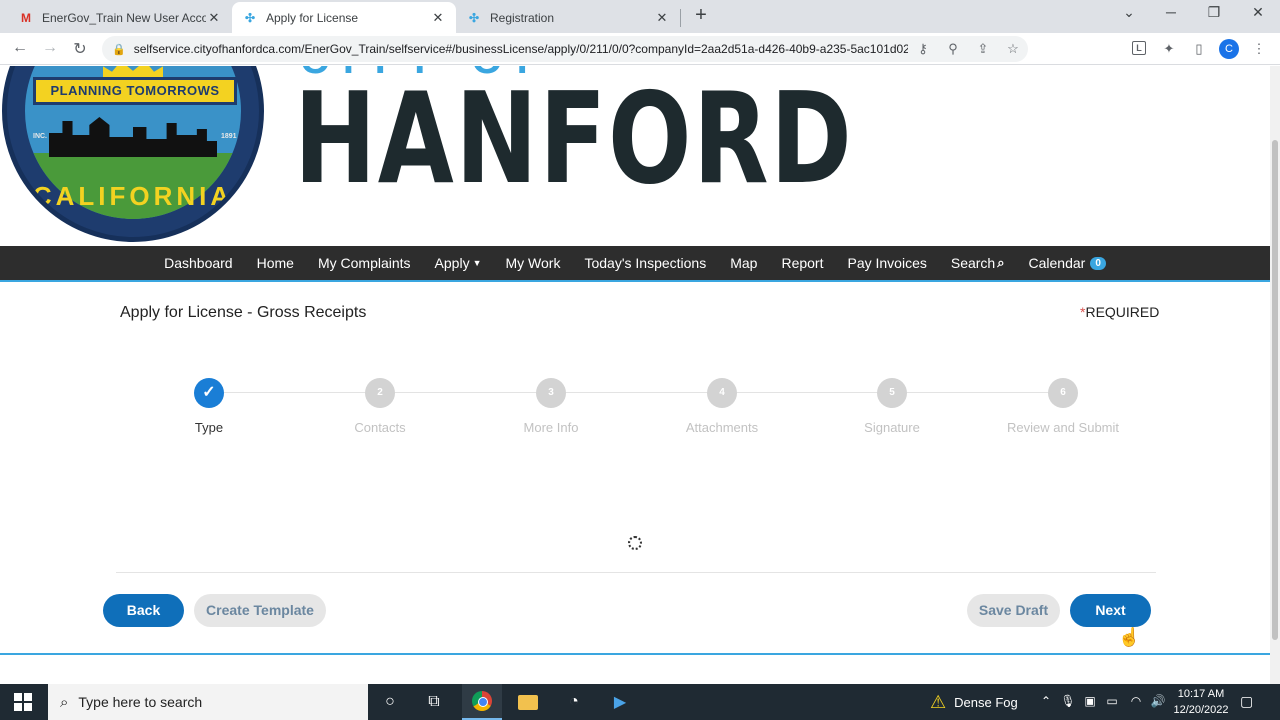 The height and width of the screenshot is (720, 1280). I want to click on step-attachments: 4 Attachments, so click(722, 405).